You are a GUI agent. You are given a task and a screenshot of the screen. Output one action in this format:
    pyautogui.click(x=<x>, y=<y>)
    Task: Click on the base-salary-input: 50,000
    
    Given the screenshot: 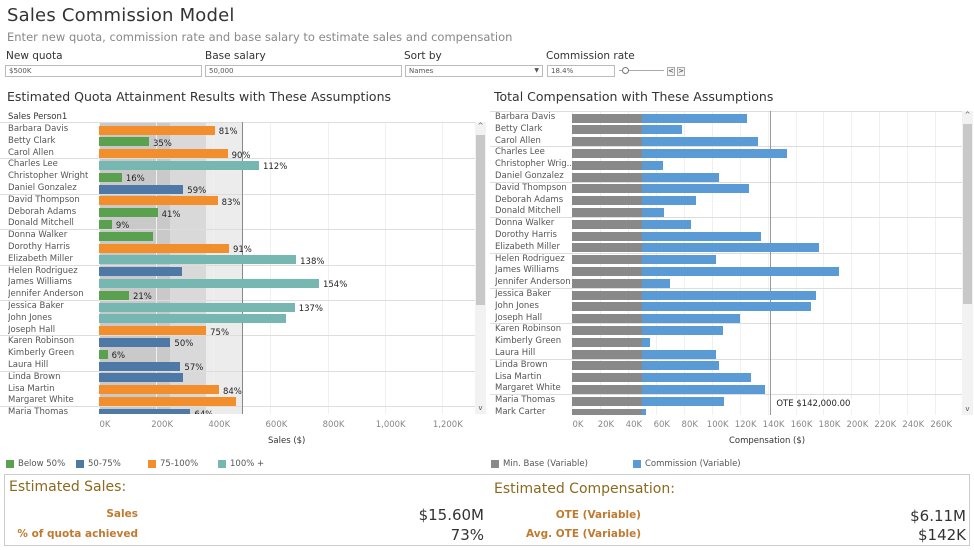 What is the action you would take?
    pyautogui.click(x=303, y=71)
    